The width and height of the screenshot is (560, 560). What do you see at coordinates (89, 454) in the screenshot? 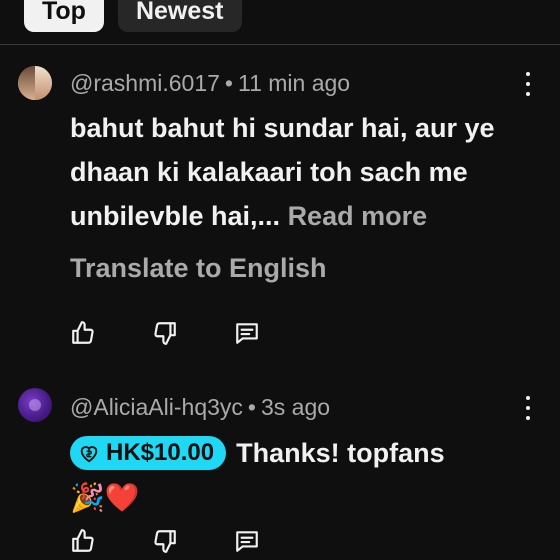
I see `super-thanks-heart-icon` at bounding box center [89, 454].